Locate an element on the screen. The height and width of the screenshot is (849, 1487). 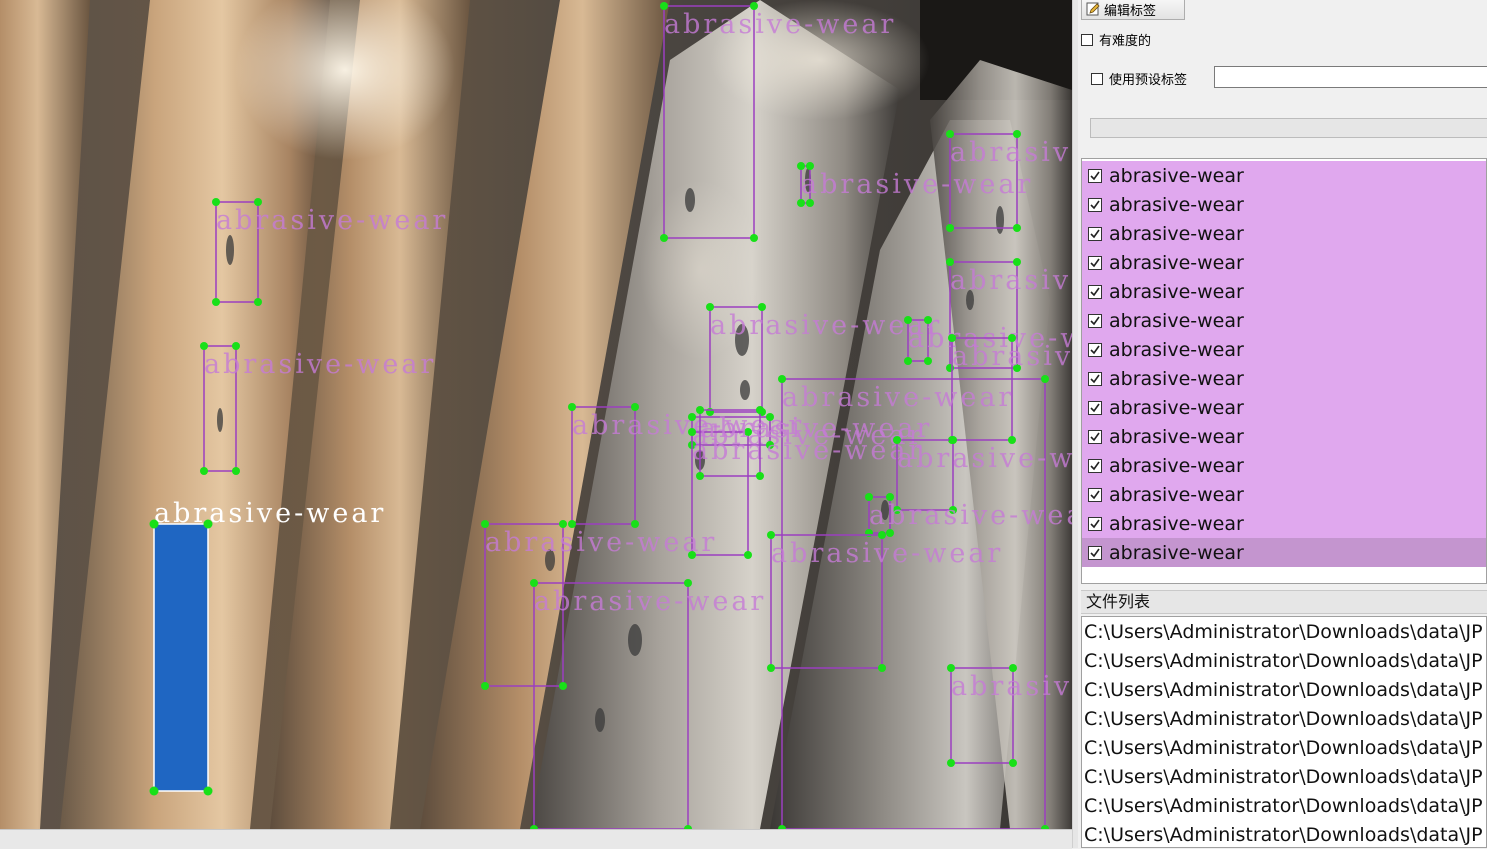
difficult-checkbox is located at coordinates (1087, 39).